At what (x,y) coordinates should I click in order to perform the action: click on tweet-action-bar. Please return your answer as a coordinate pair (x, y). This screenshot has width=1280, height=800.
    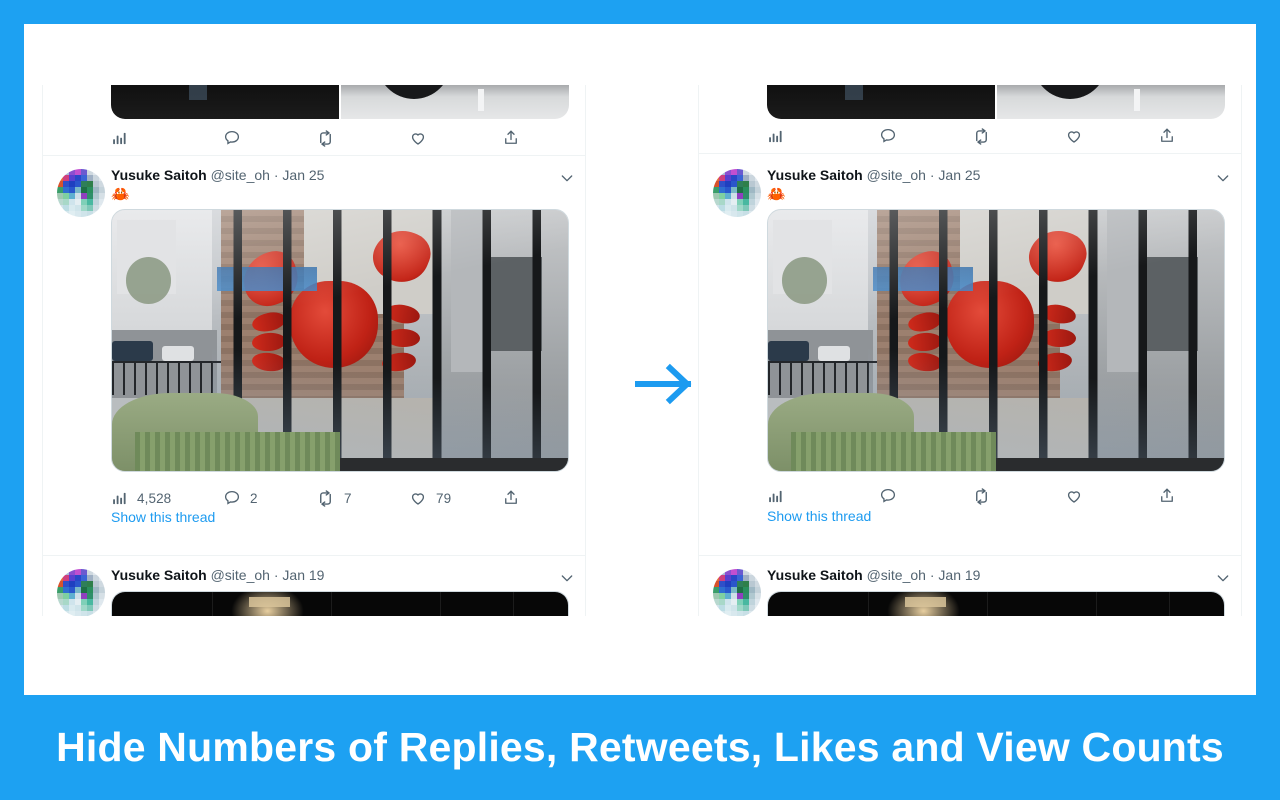
    Looking at the image, I should click on (987, 496).